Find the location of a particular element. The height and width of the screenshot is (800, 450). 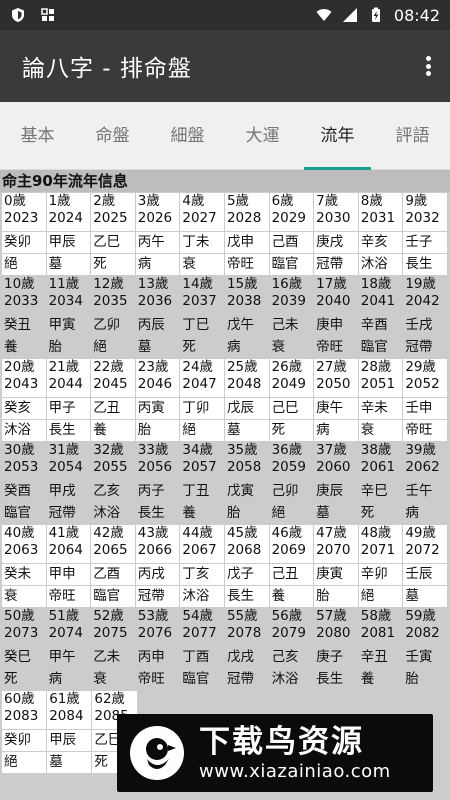

ganzhi-cell: 丙戌 is located at coordinates (157, 574).